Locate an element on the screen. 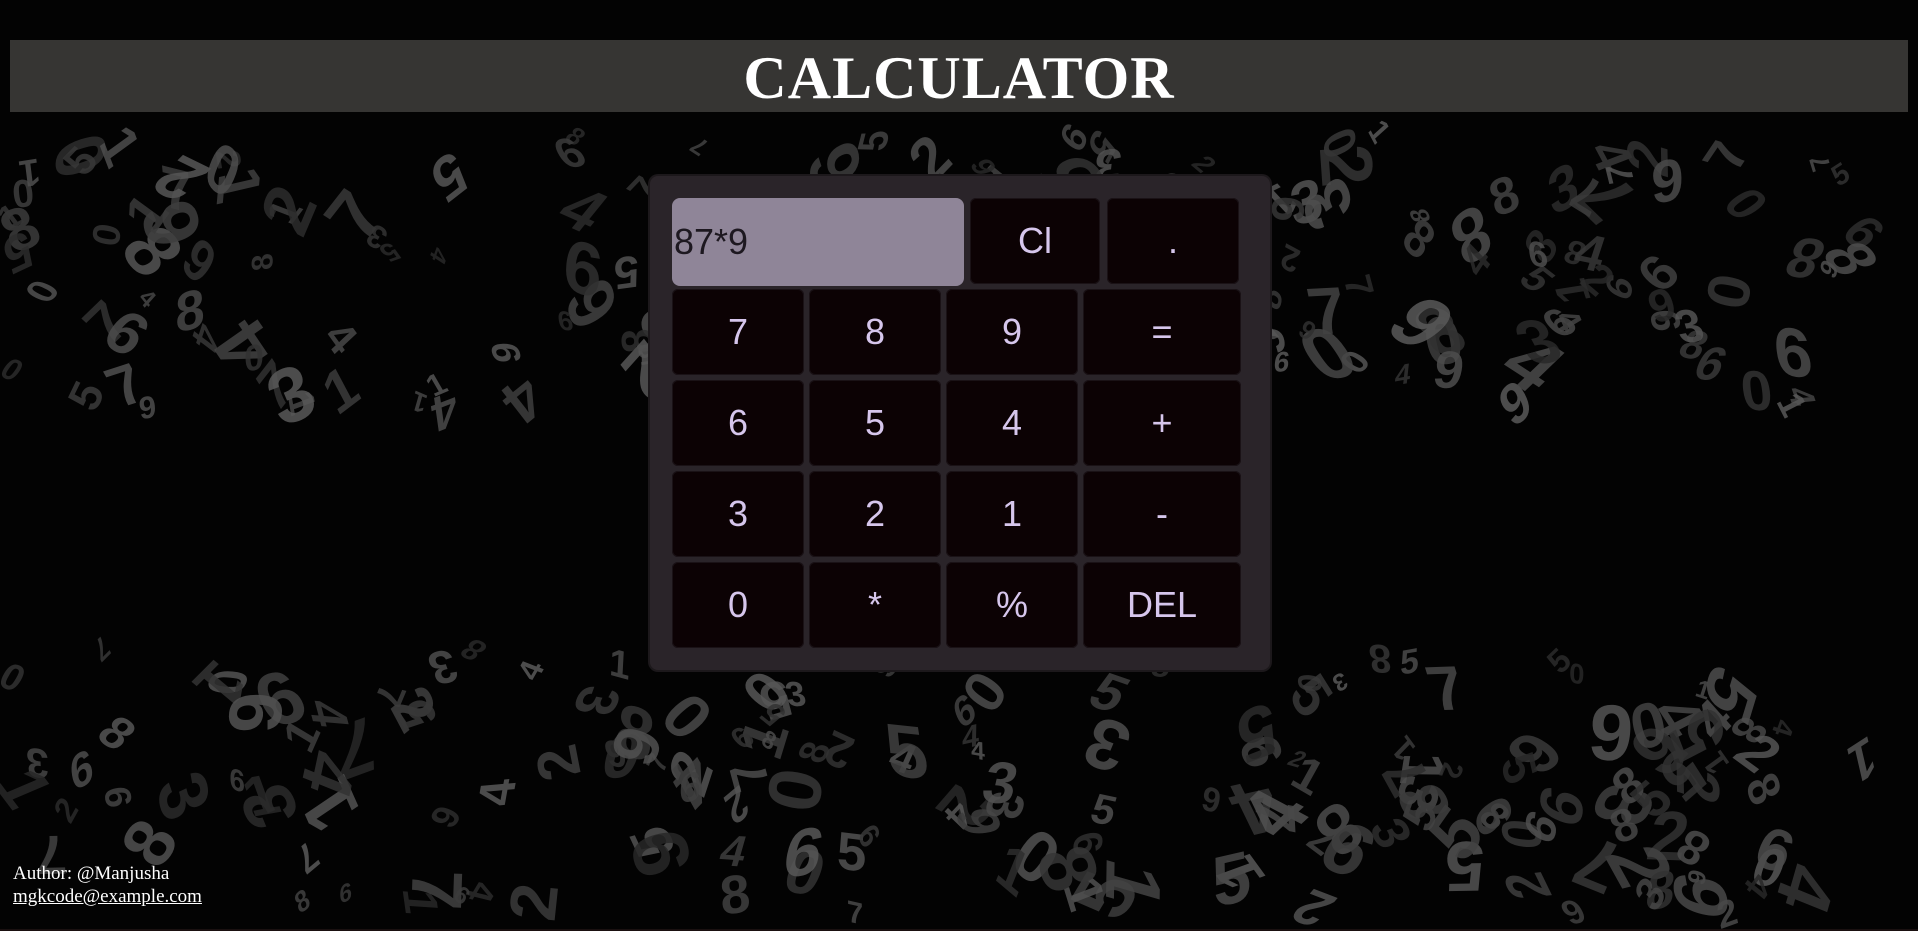  plus-button: + is located at coordinates (1162, 423).